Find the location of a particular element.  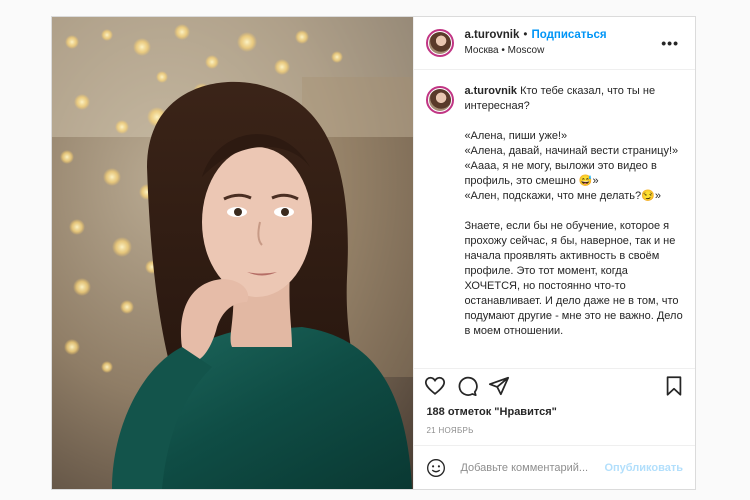

post-location: Москва • Moscow is located at coordinates (535, 50).